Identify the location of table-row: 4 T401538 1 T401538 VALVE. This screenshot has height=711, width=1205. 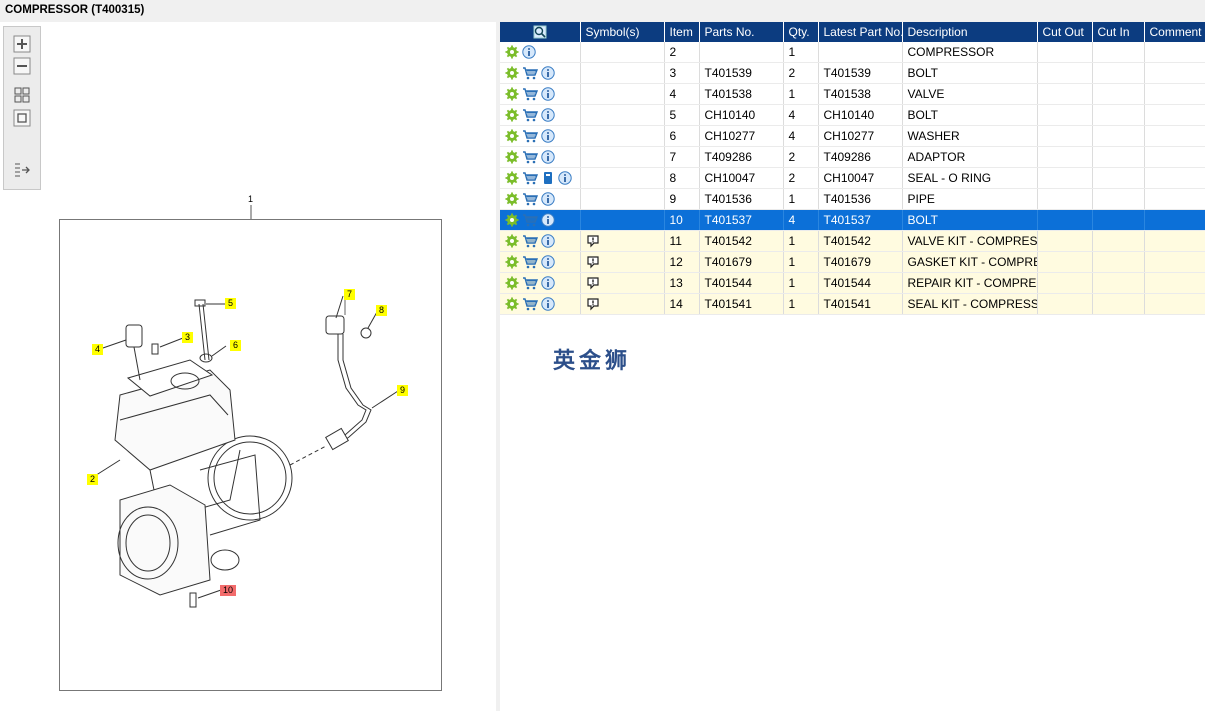
(852, 94).